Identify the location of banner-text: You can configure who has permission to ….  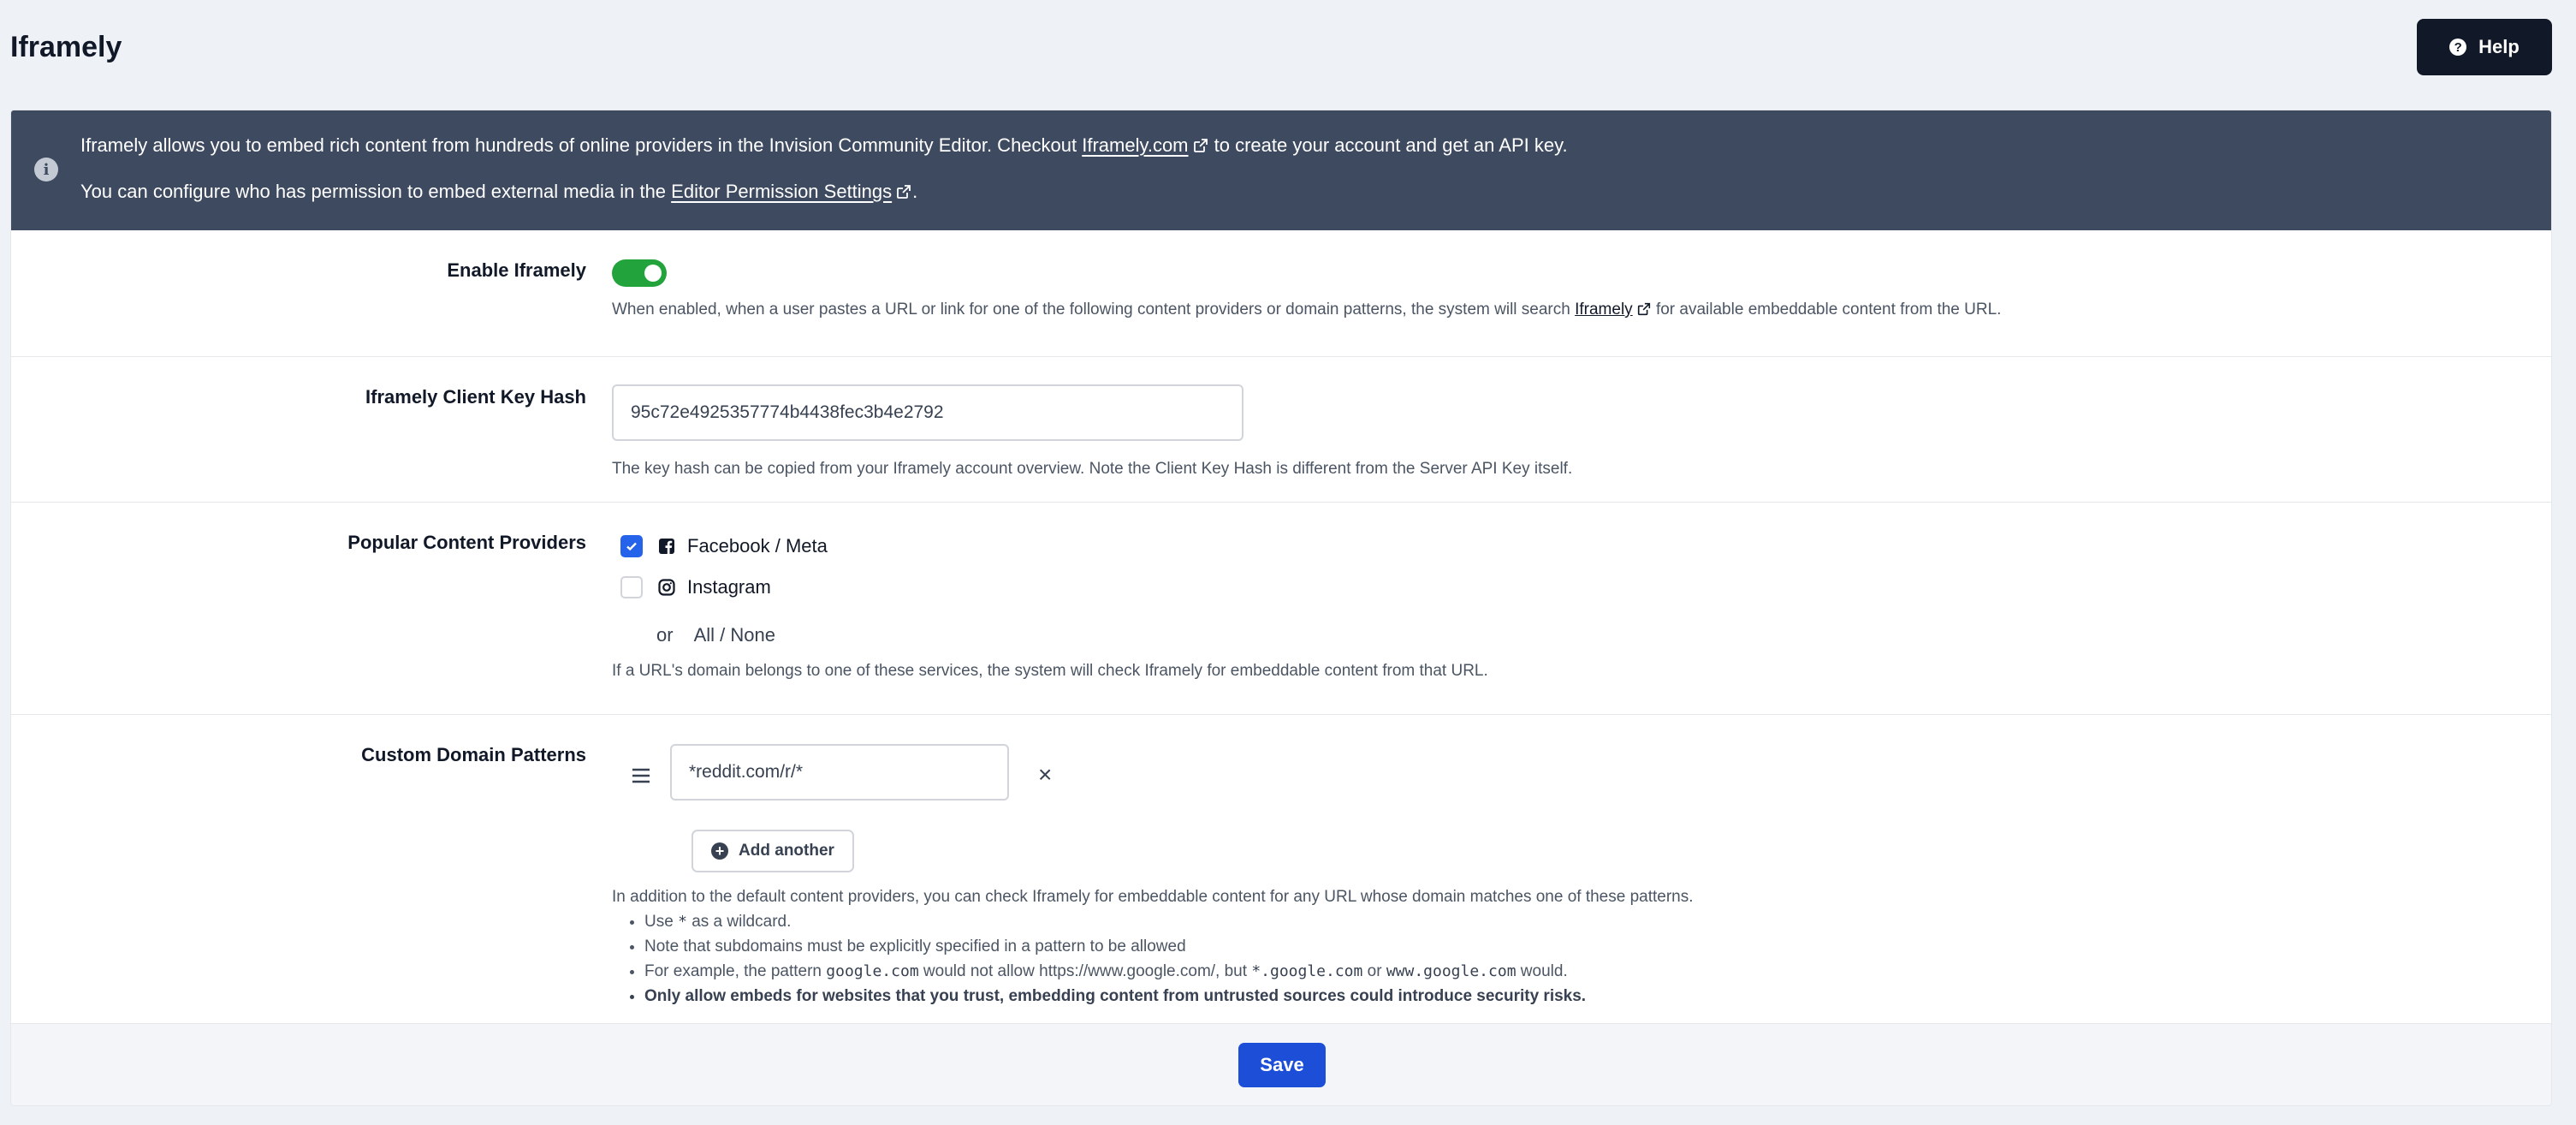
(376, 191).